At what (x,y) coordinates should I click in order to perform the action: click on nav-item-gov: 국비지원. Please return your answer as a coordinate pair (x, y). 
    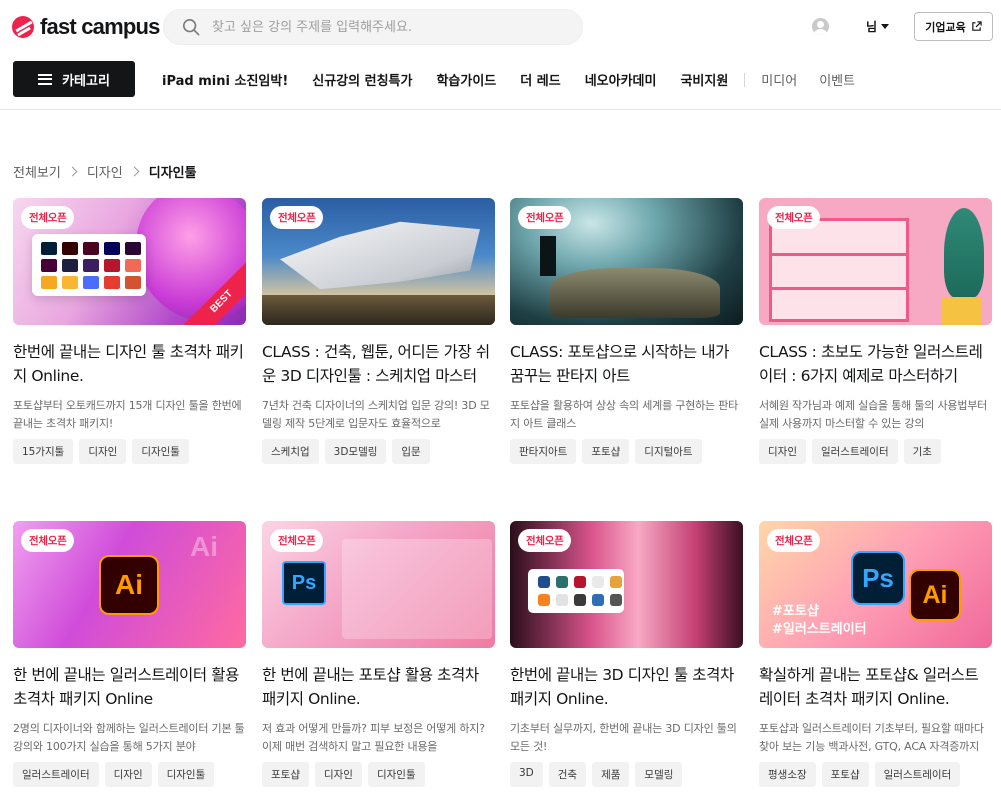
    Looking at the image, I should click on (704, 79).